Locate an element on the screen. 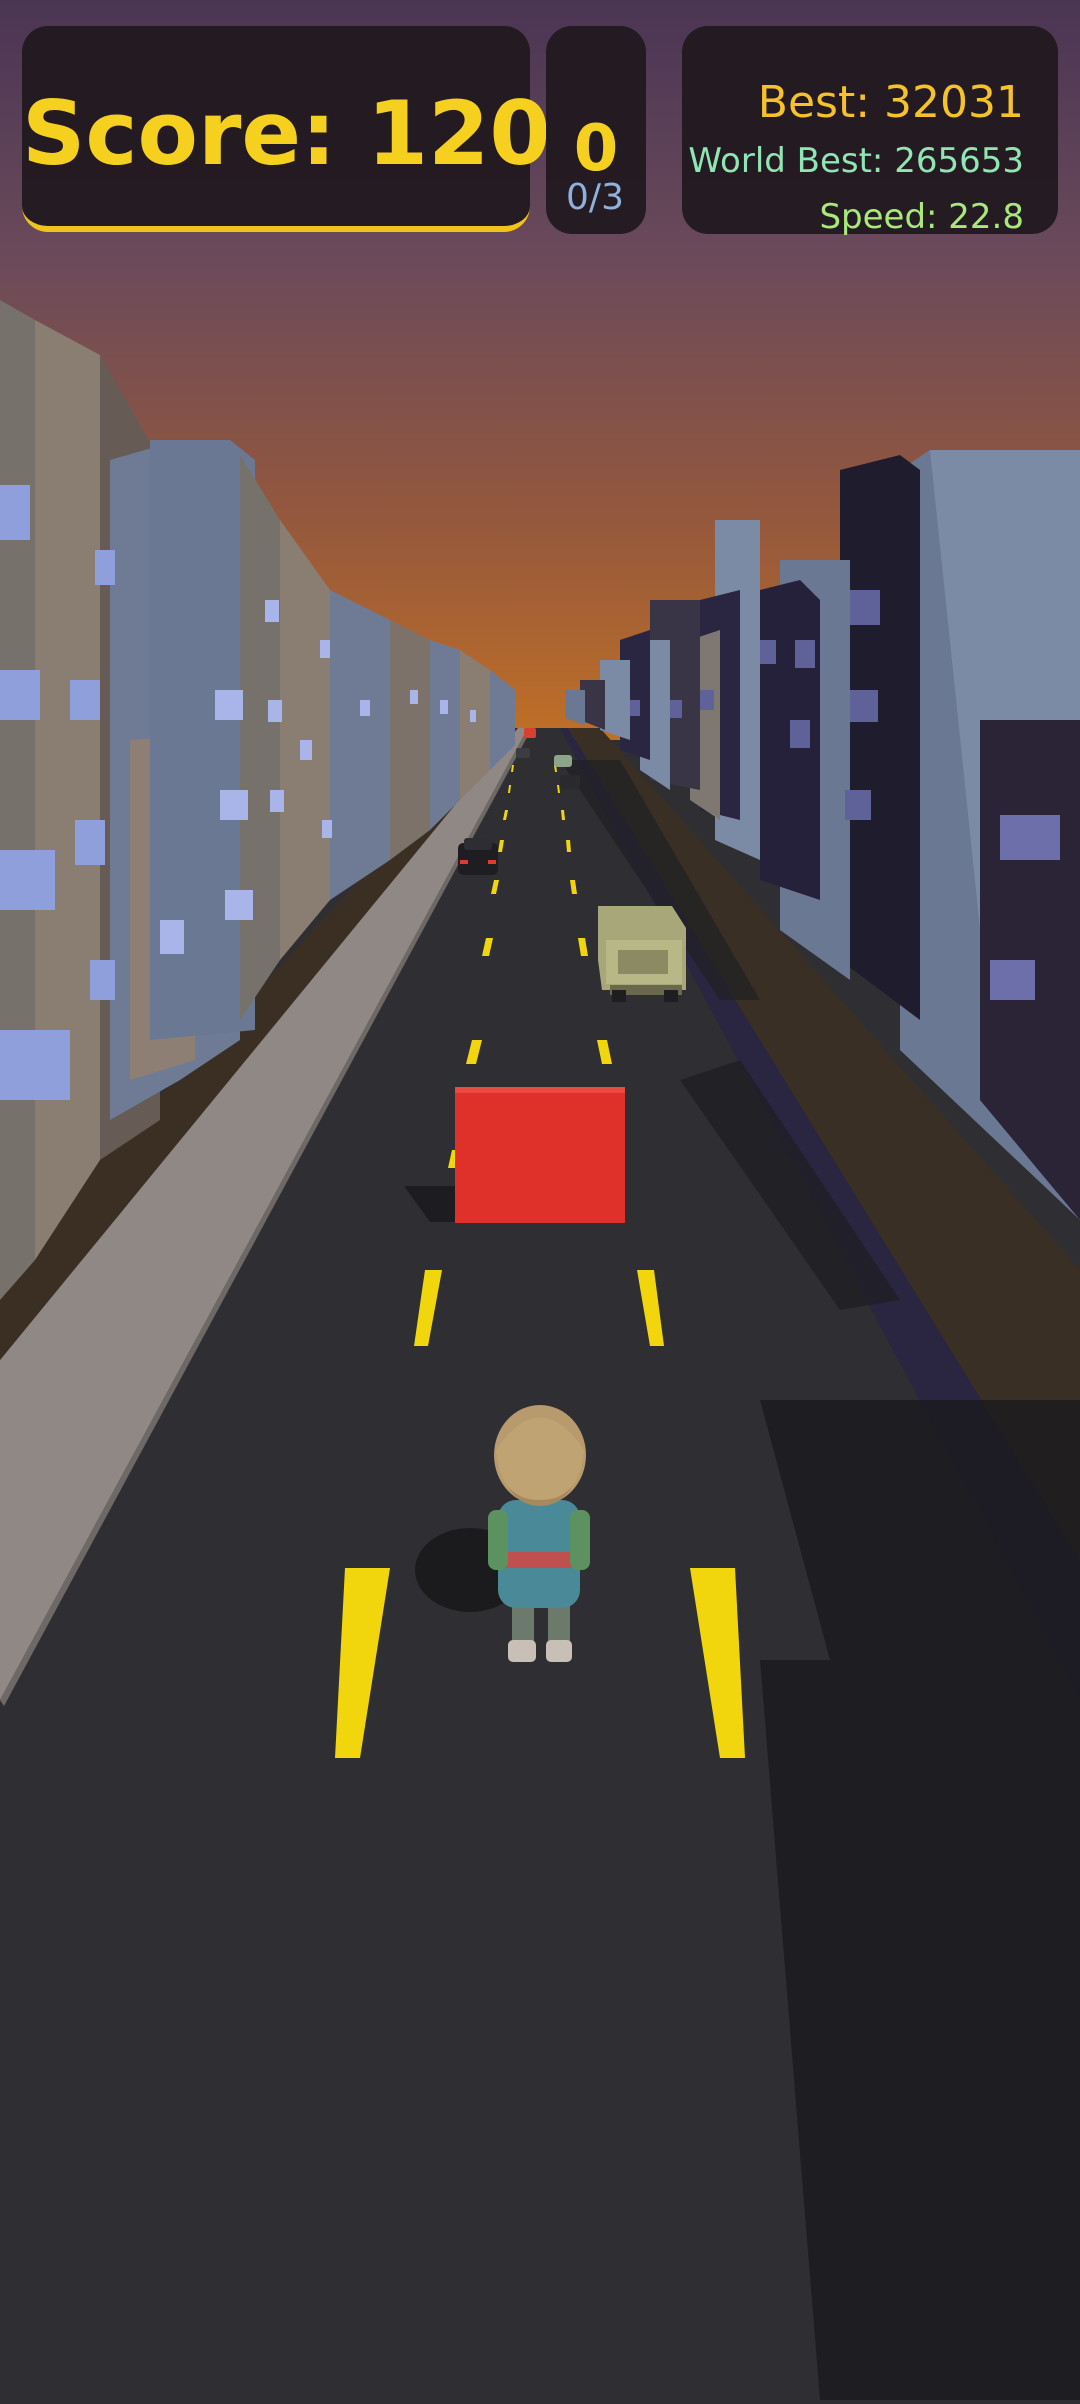  best-score-text: Best: 32031 is located at coordinates (890, 102).